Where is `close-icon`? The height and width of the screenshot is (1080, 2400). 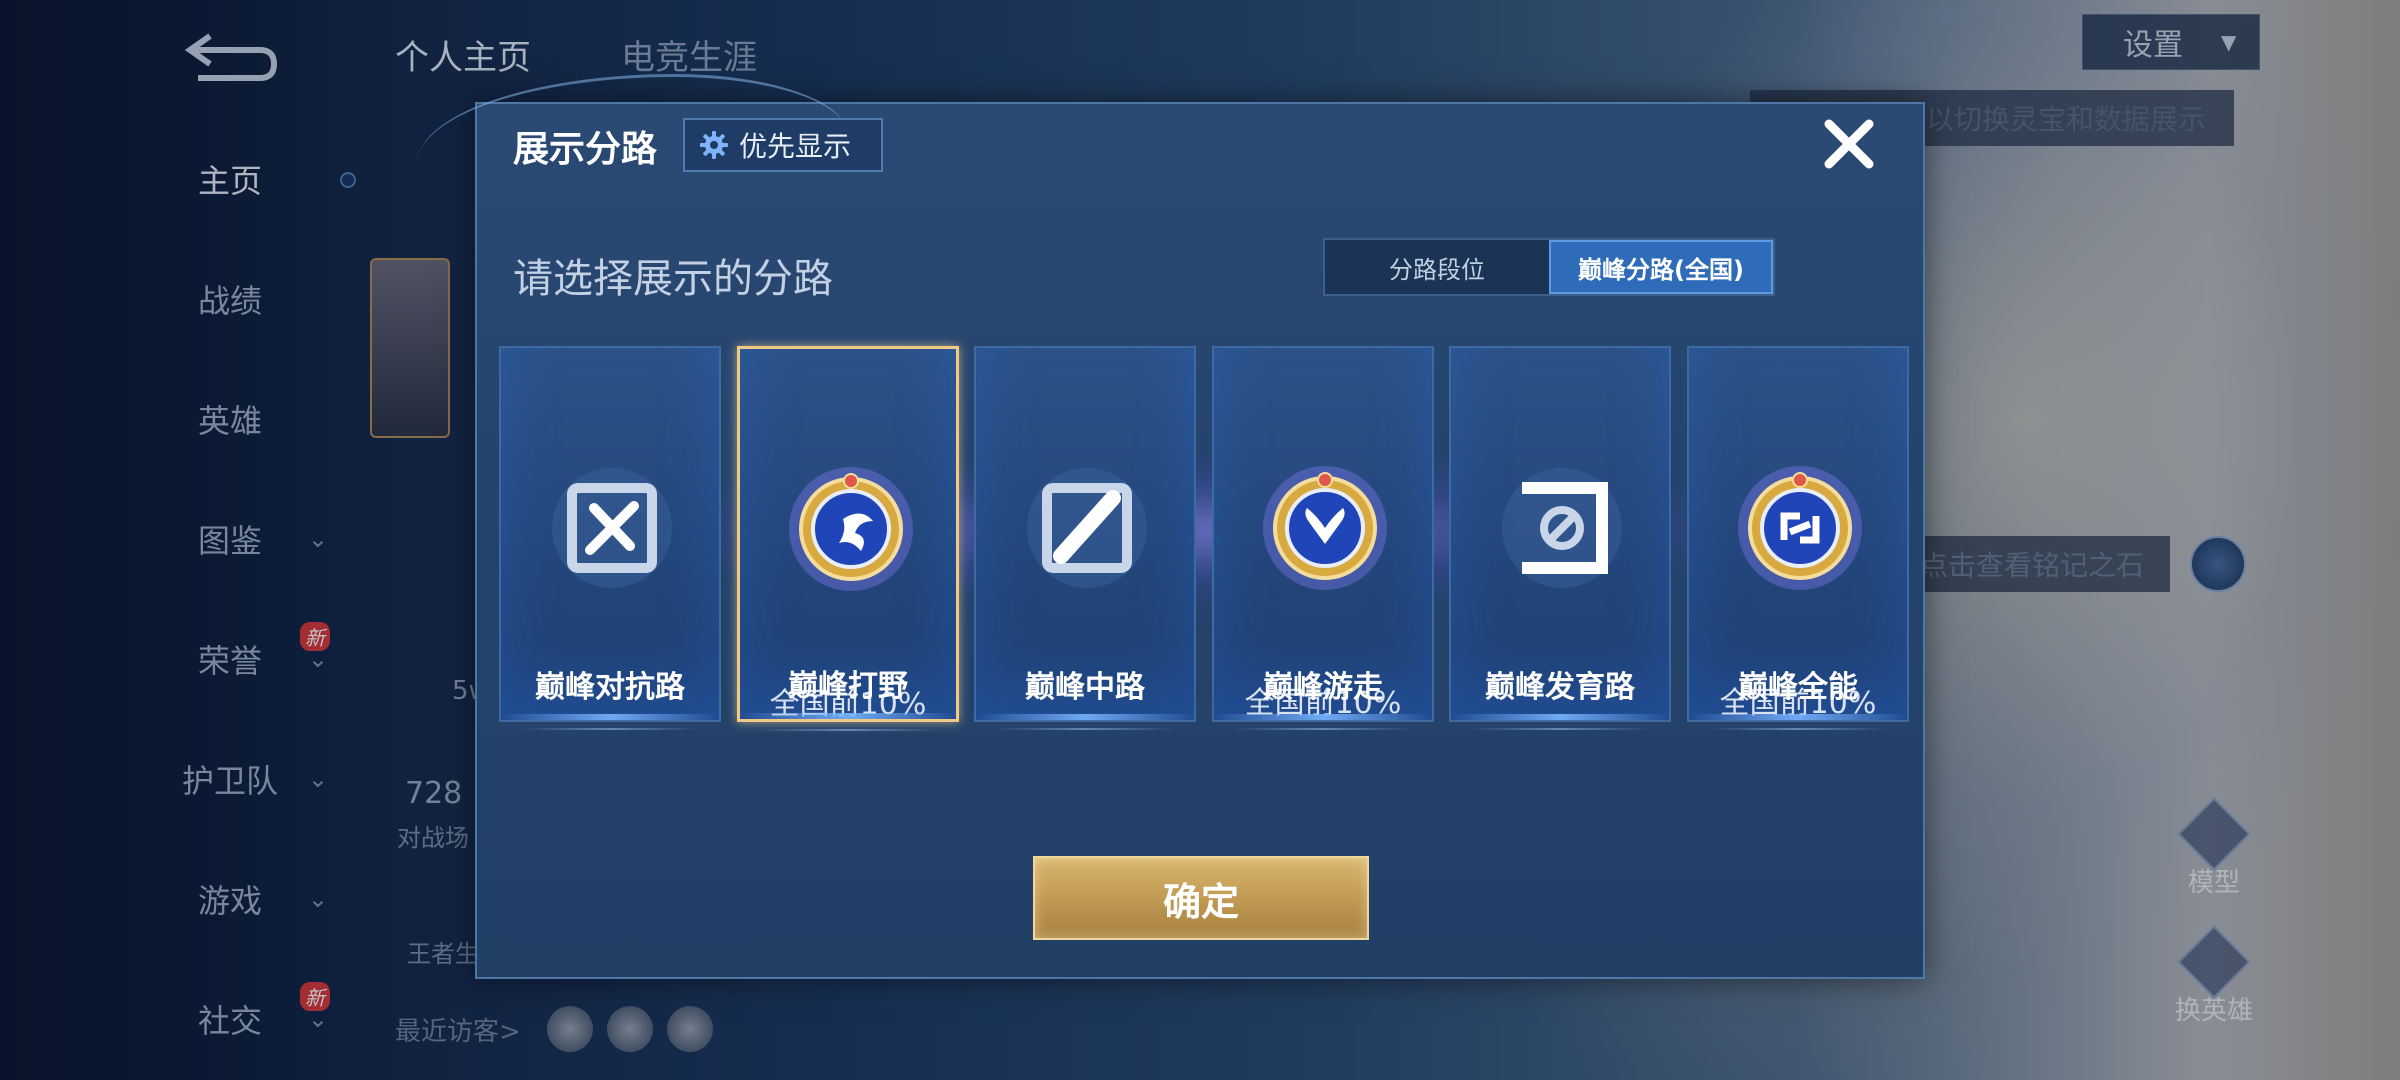
close-icon is located at coordinates (1849, 144).